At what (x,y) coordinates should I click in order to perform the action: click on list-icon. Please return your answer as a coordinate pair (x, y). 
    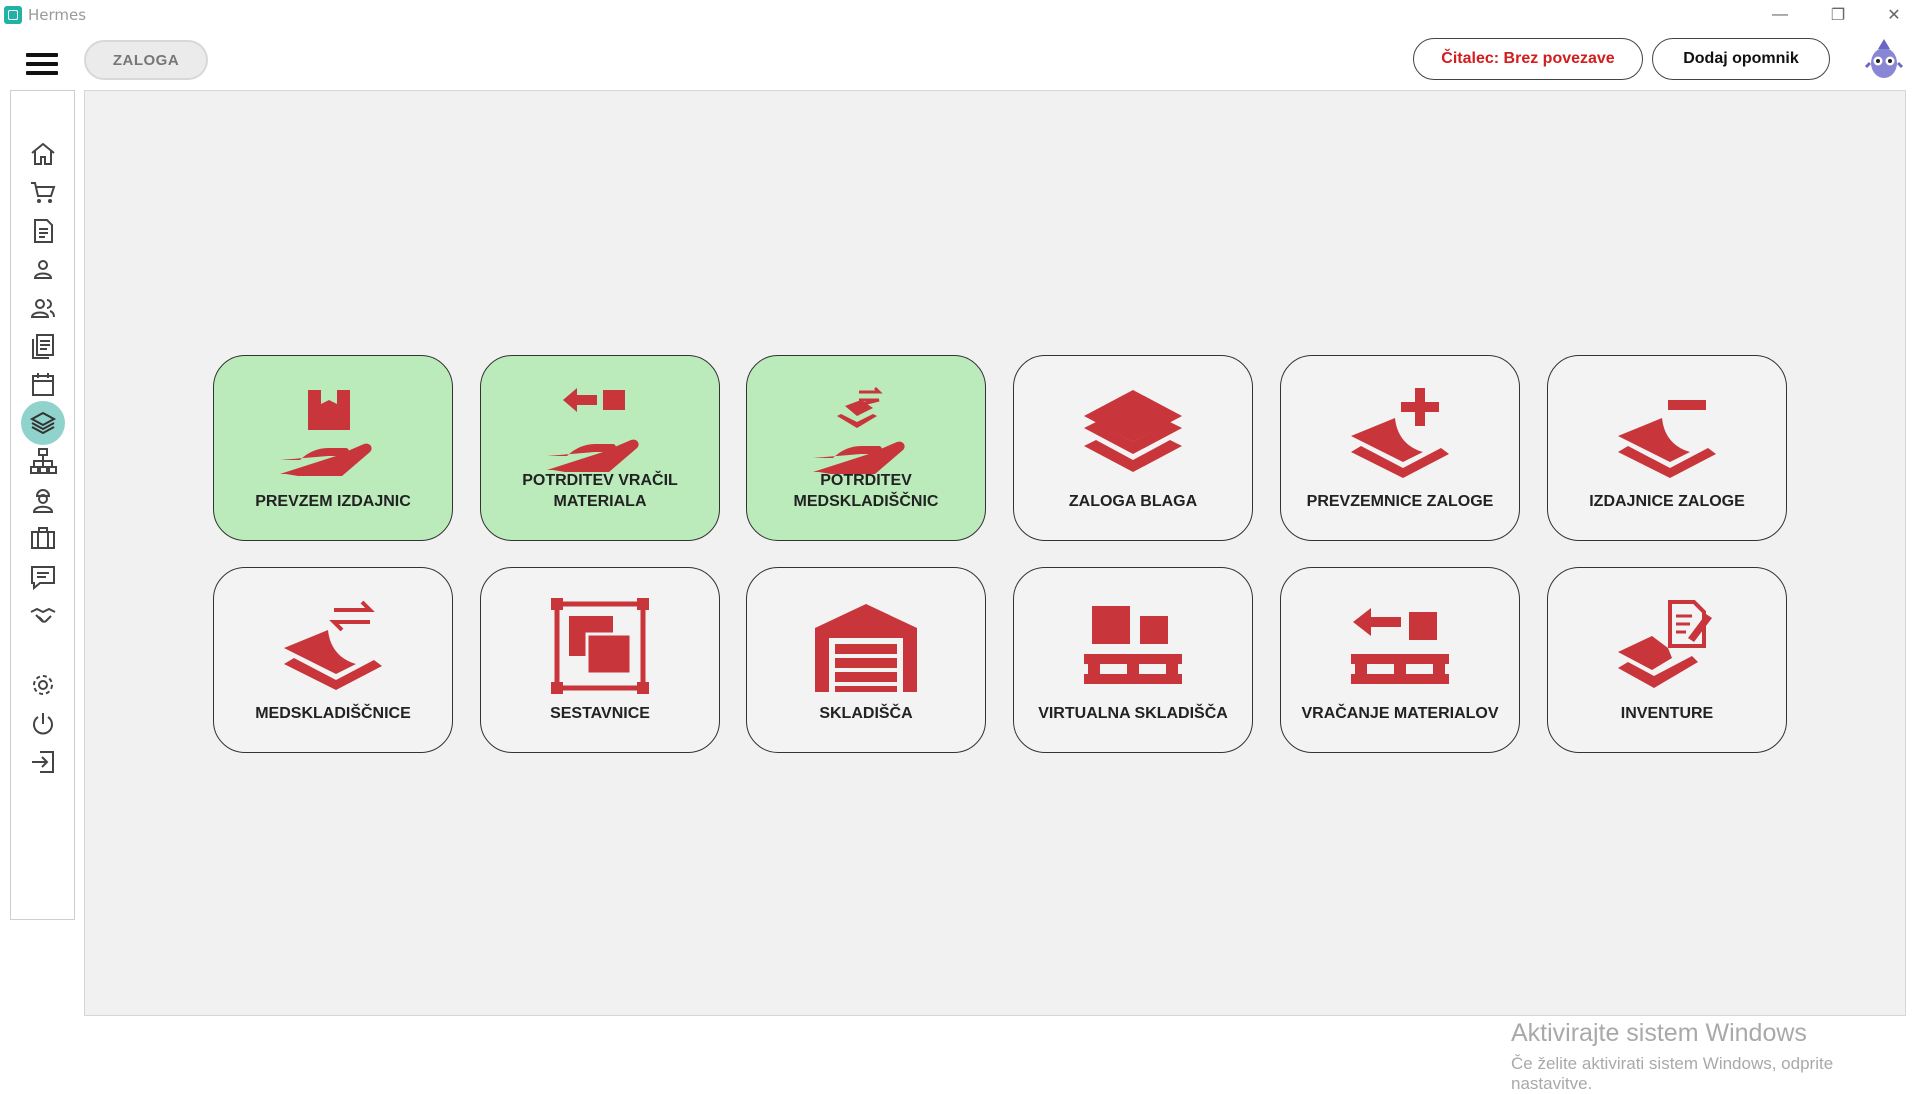
    Looking at the image, I should click on (43, 346).